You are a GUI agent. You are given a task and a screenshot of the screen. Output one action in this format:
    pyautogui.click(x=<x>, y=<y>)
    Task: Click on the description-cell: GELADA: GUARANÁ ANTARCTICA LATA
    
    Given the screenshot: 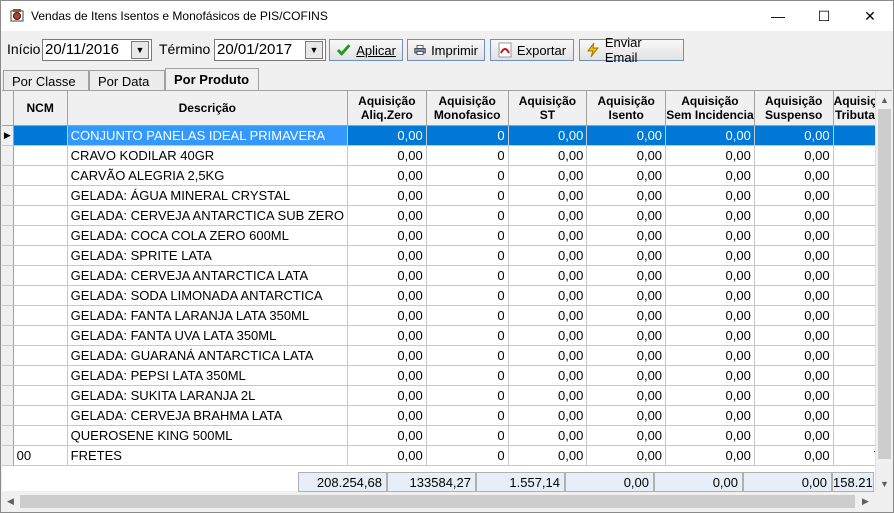 What is the action you would take?
    pyautogui.click(x=207, y=355)
    